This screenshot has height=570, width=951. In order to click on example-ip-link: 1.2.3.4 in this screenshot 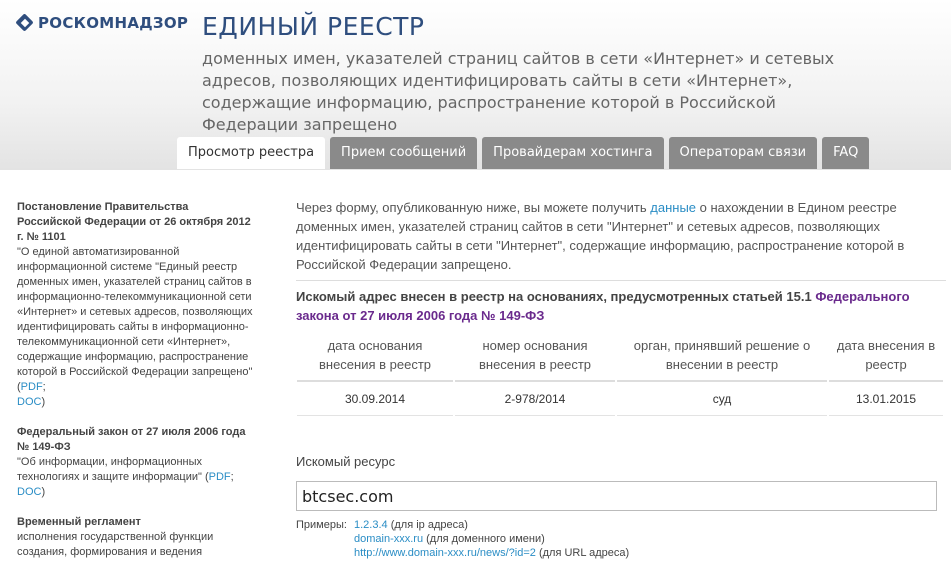, I will do `click(371, 525)`.